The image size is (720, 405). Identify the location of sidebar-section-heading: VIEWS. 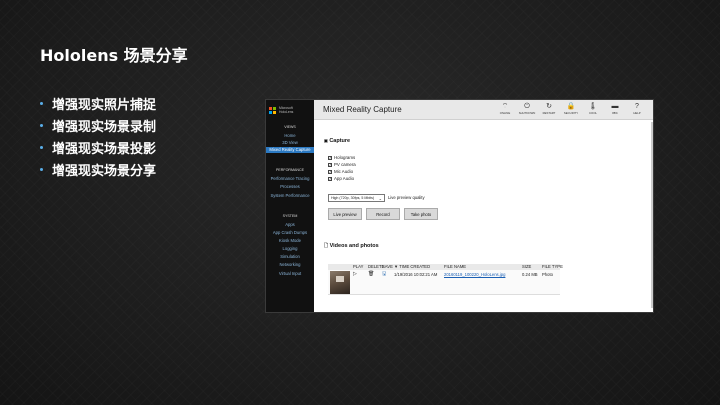
(290, 127).